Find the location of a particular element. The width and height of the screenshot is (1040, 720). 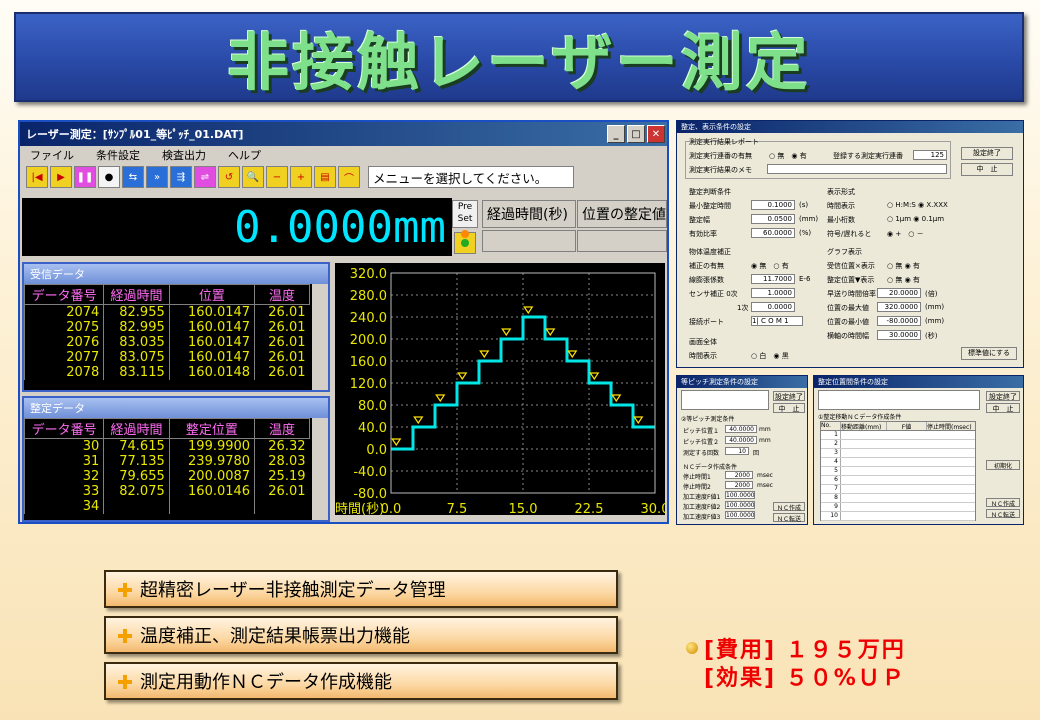

step-icon: ⇆ is located at coordinates (133, 177).